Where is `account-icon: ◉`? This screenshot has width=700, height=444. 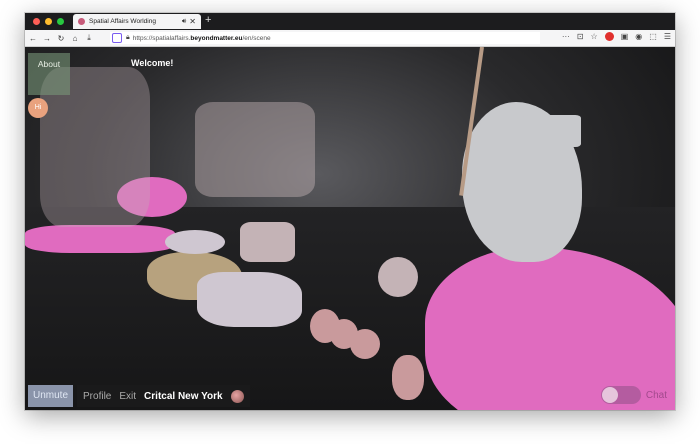
account-icon: ◉ is located at coordinates (638, 36).